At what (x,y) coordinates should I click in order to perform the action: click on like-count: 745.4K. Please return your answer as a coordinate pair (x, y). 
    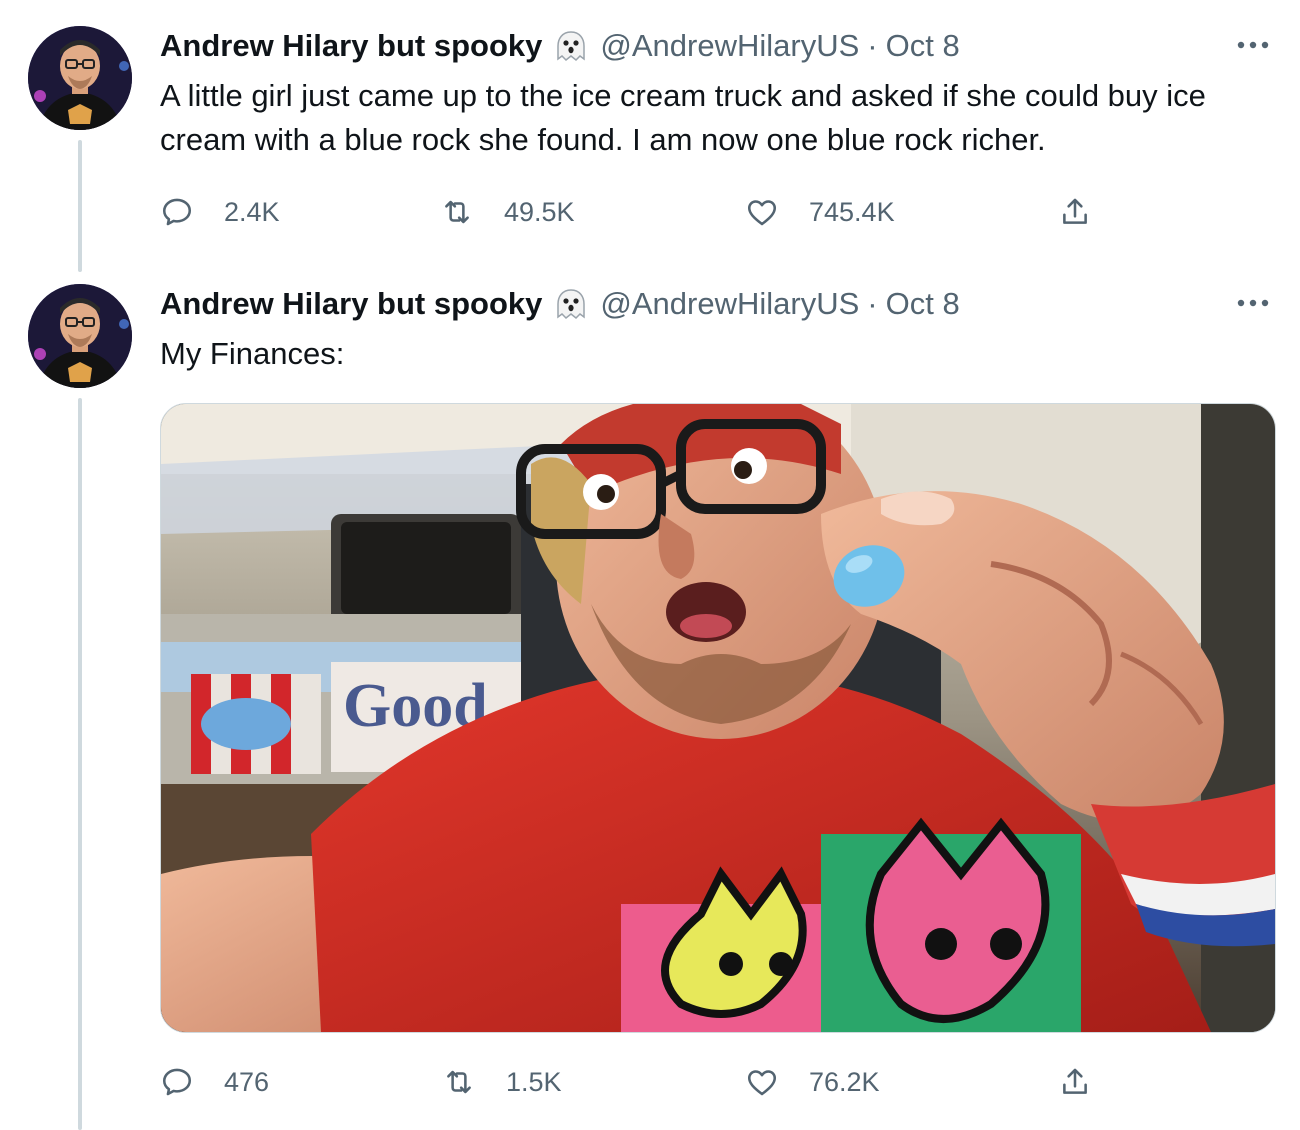
    Looking at the image, I should click on (852, 211).